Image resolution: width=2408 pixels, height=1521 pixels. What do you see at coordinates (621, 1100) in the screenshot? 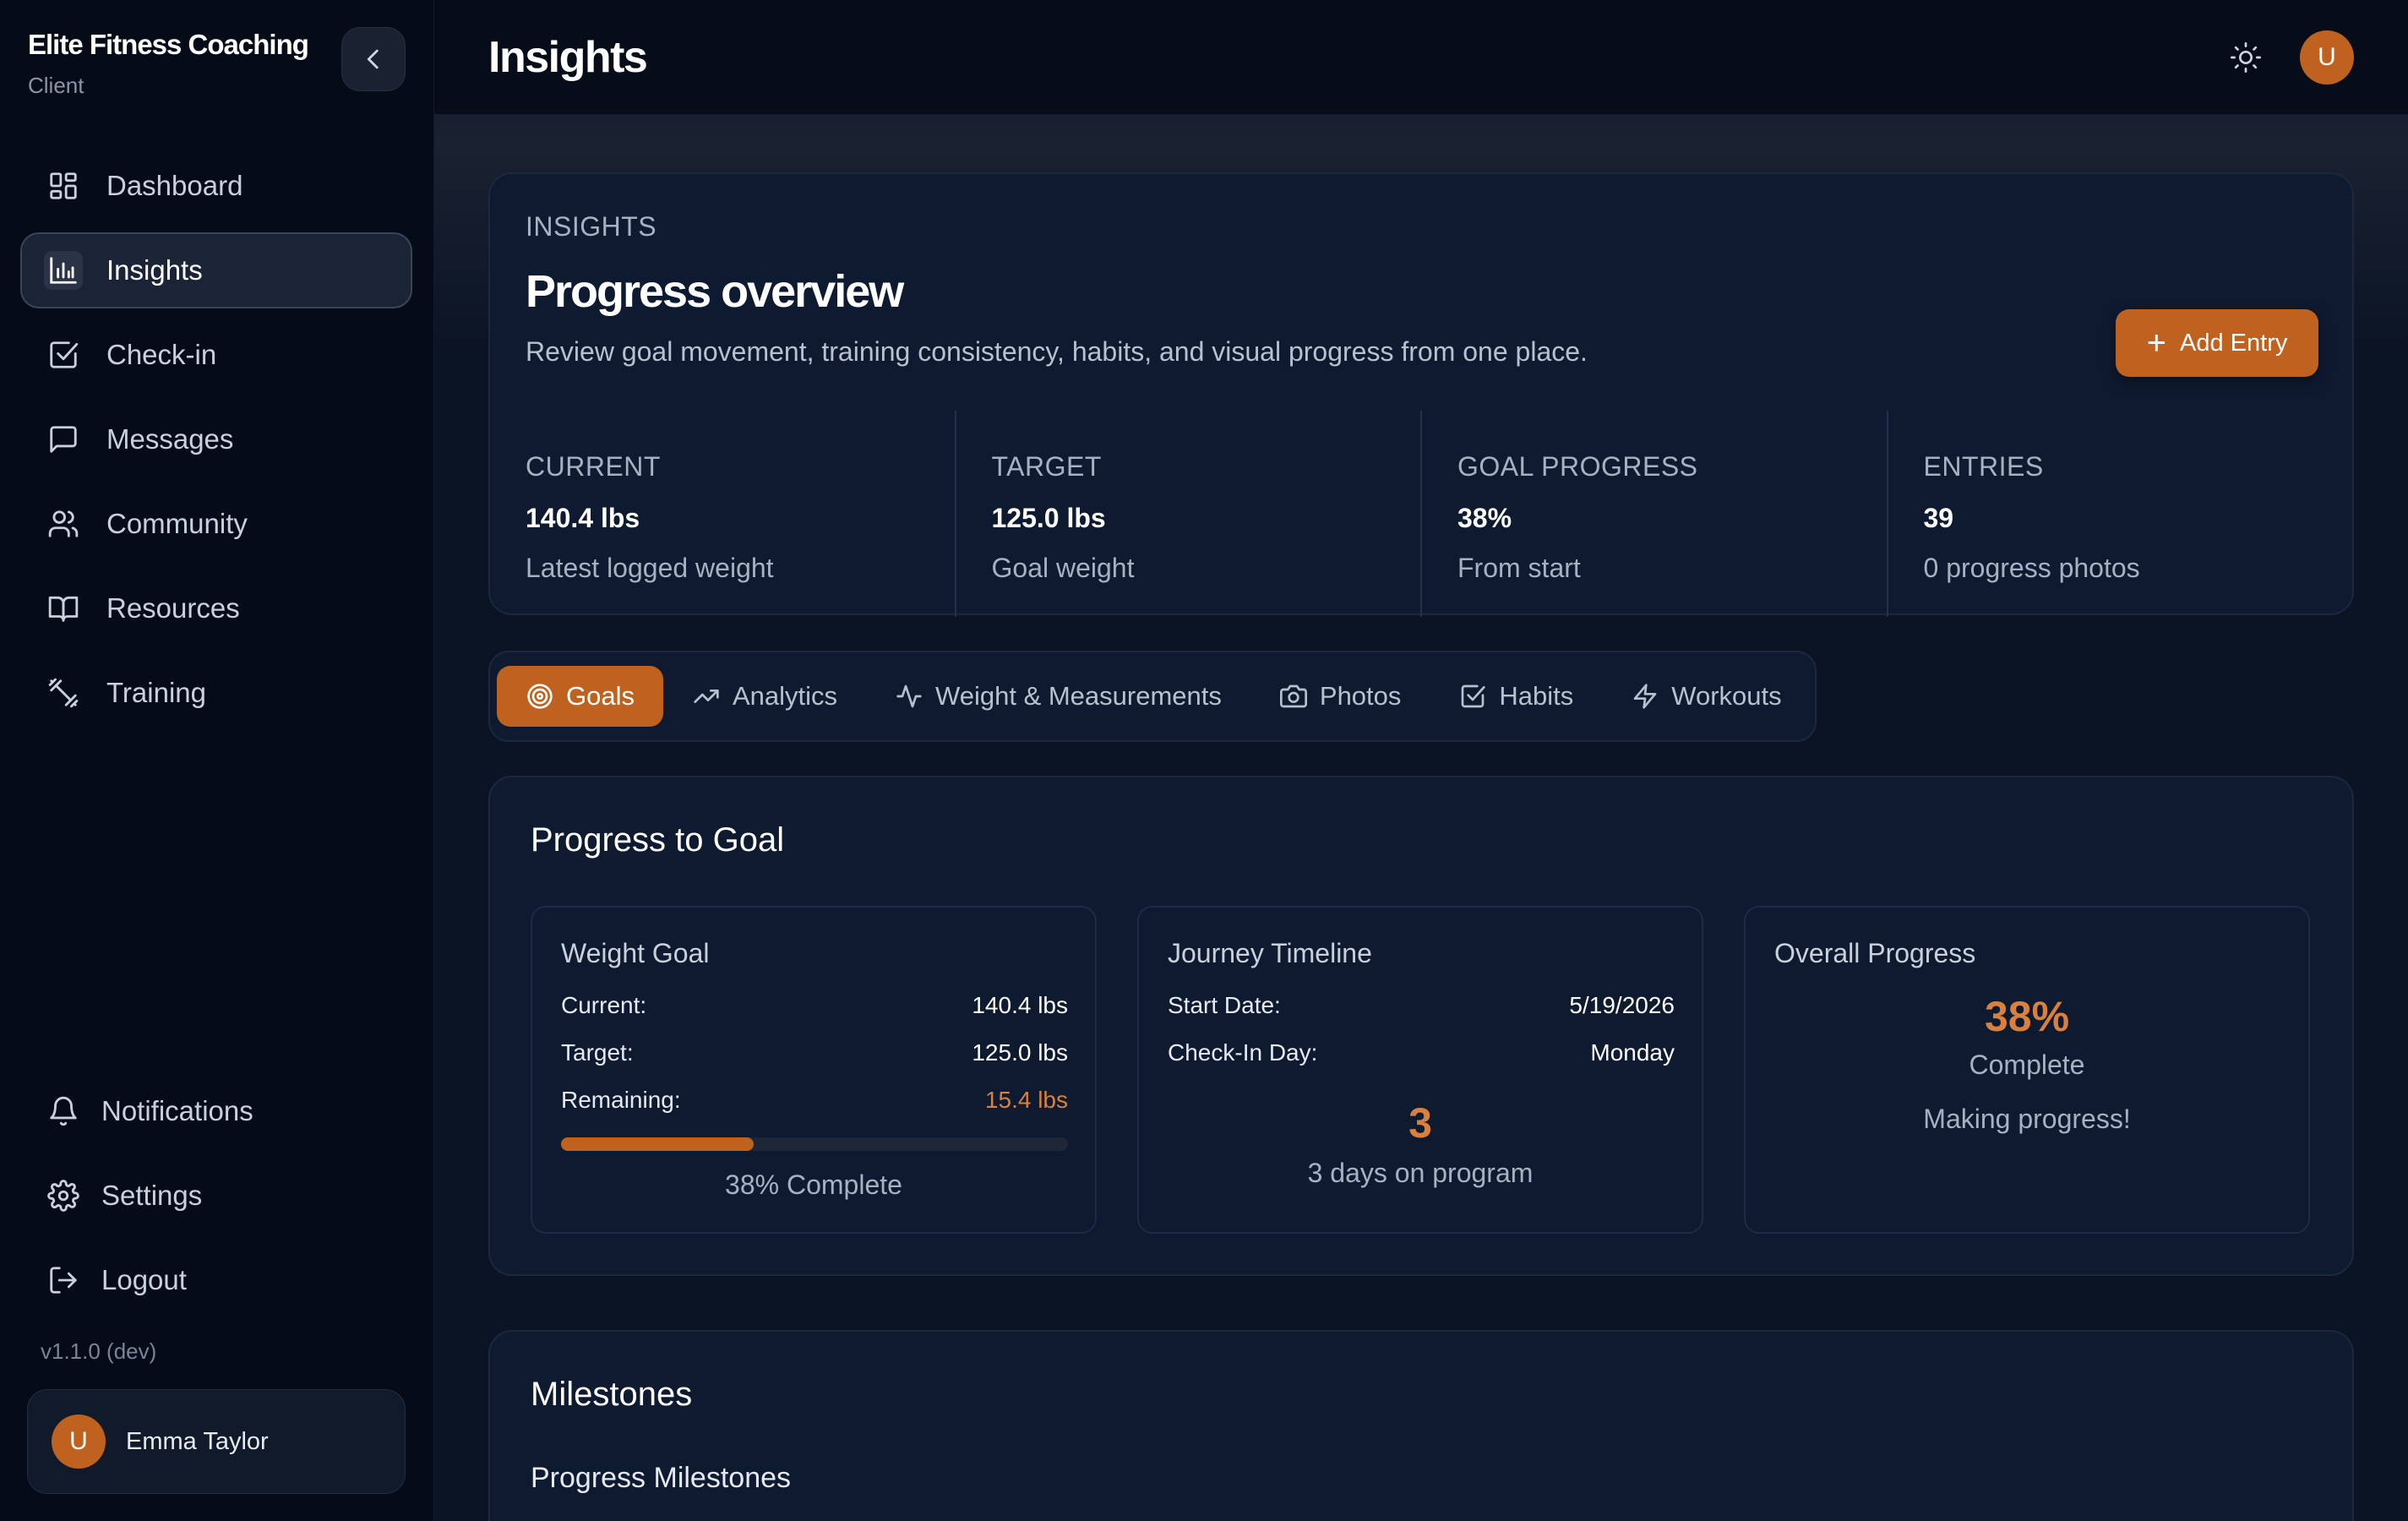
I see `remaining-label: Remaining:` at bounding box center [621, 1100].